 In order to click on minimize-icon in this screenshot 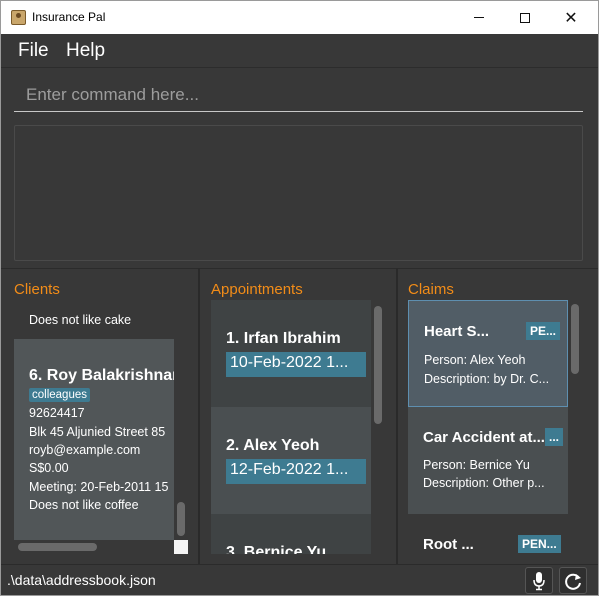, I will do `click(479, 17)`.